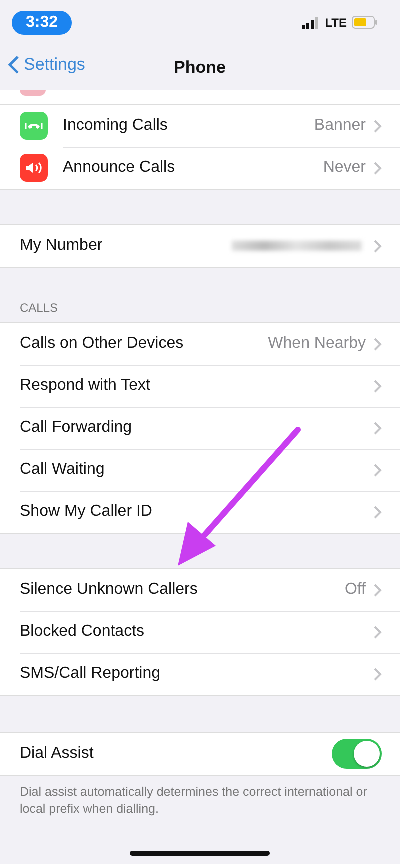  I want to click on speaker-icon, so click(34, 168).